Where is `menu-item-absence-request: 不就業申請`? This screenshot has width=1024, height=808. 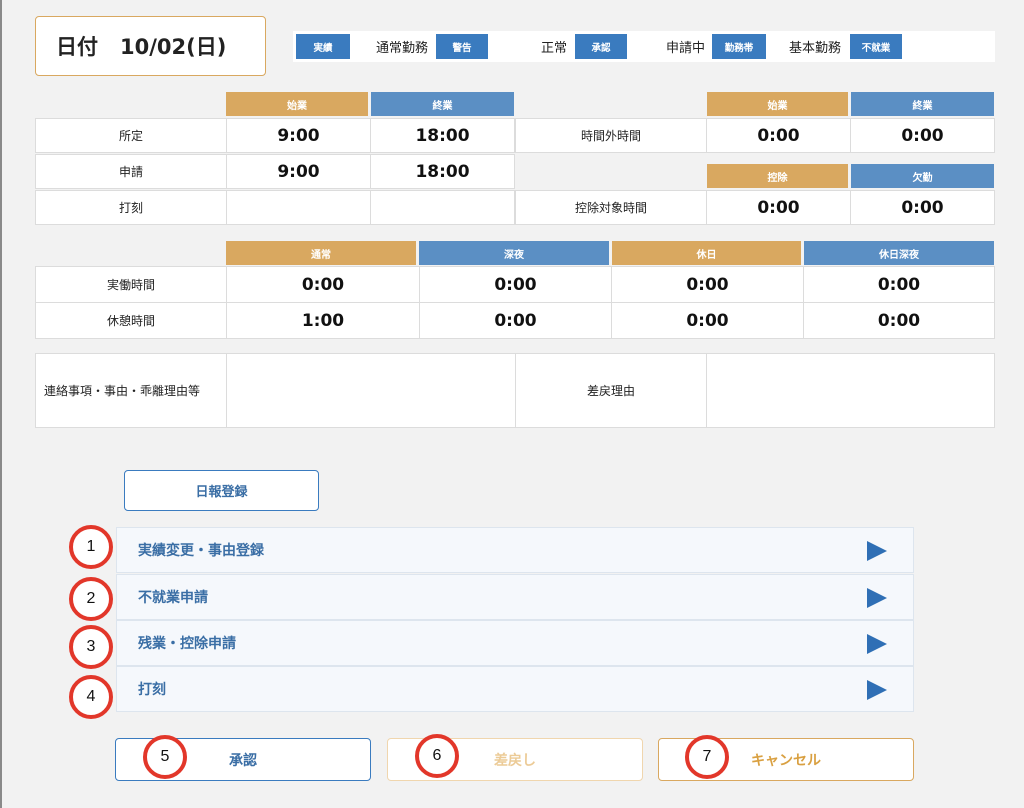
menu-item-absence-request: 不就業申請 is located at coordinates (515, 597).